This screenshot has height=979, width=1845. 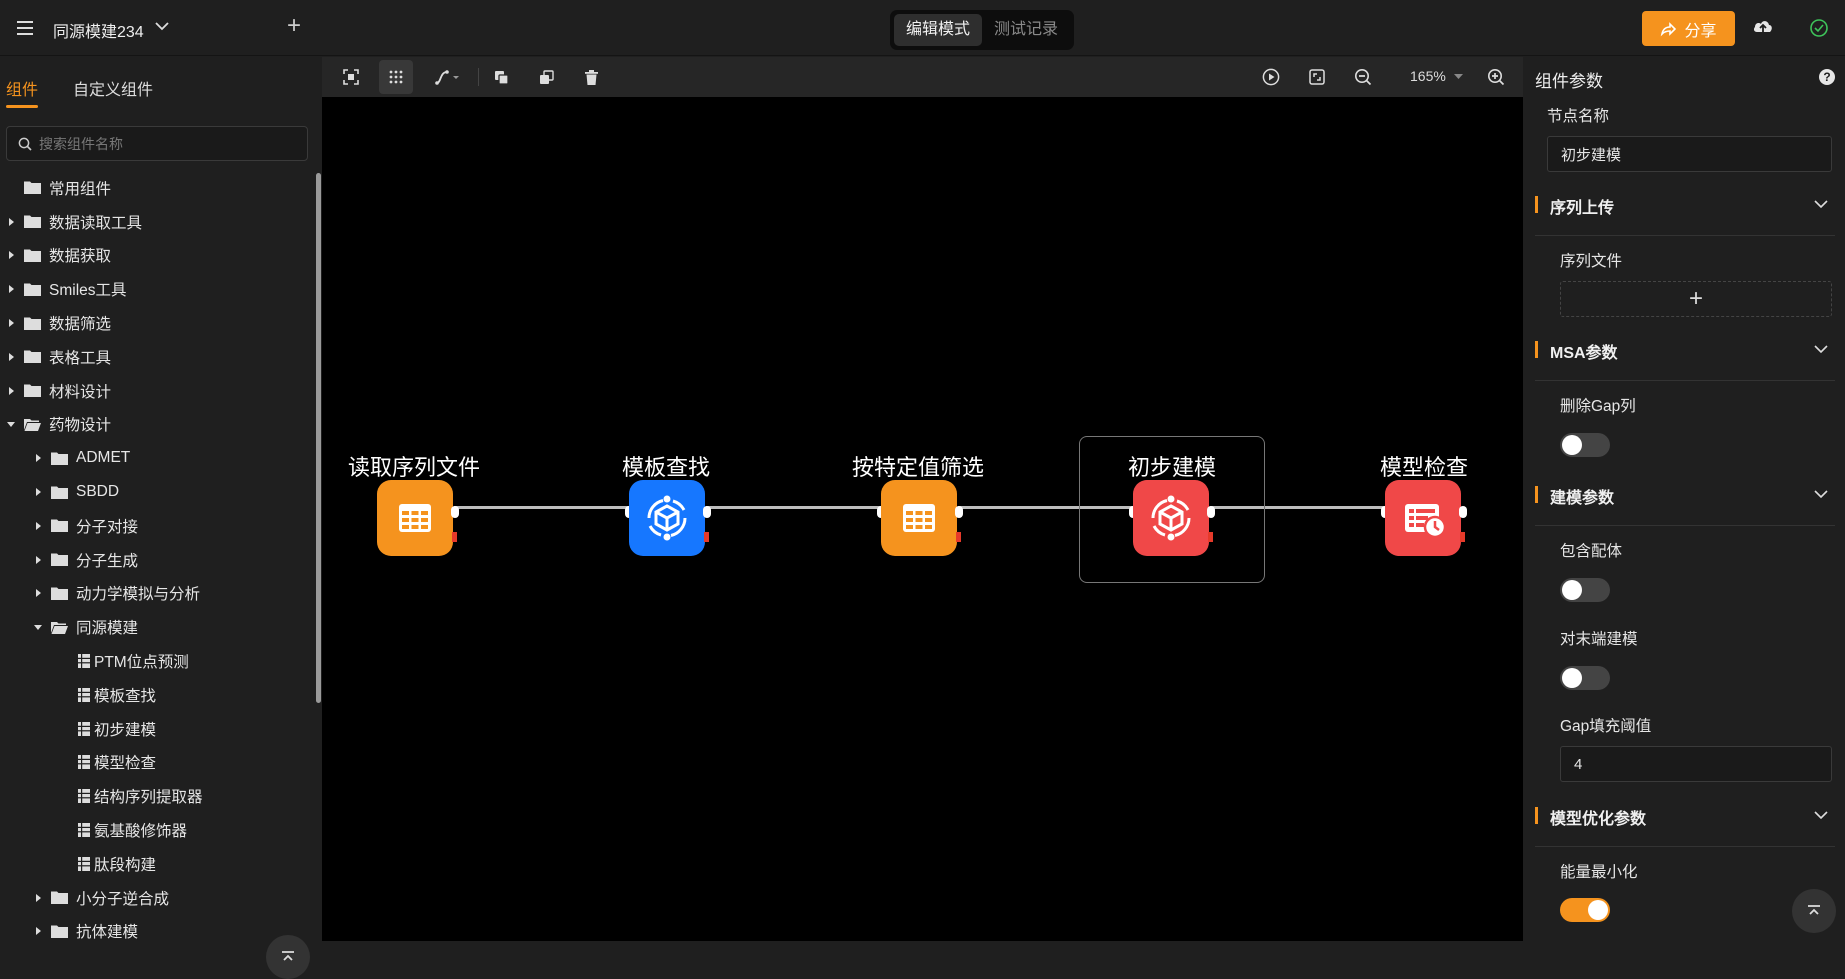 I want to click on hamburger-menu-icon, so click(x=25, y=28).